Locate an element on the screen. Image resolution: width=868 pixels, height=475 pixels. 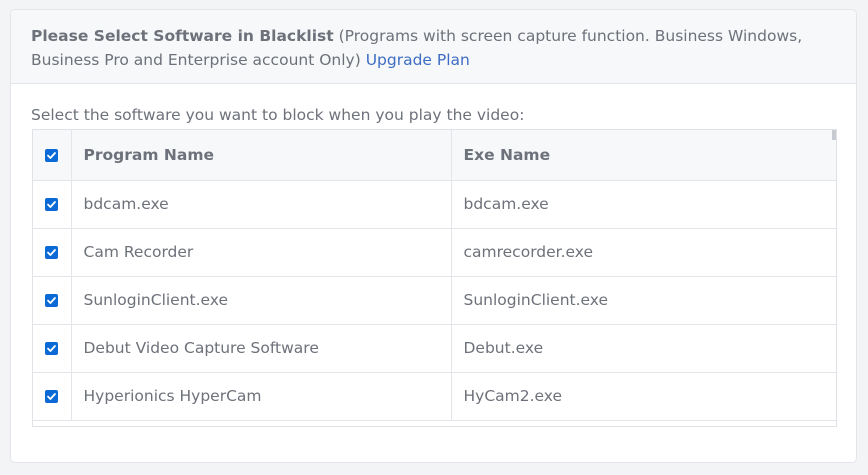
exe-name-cell: SunloginClient.exe is located at coordinates (643, 300).